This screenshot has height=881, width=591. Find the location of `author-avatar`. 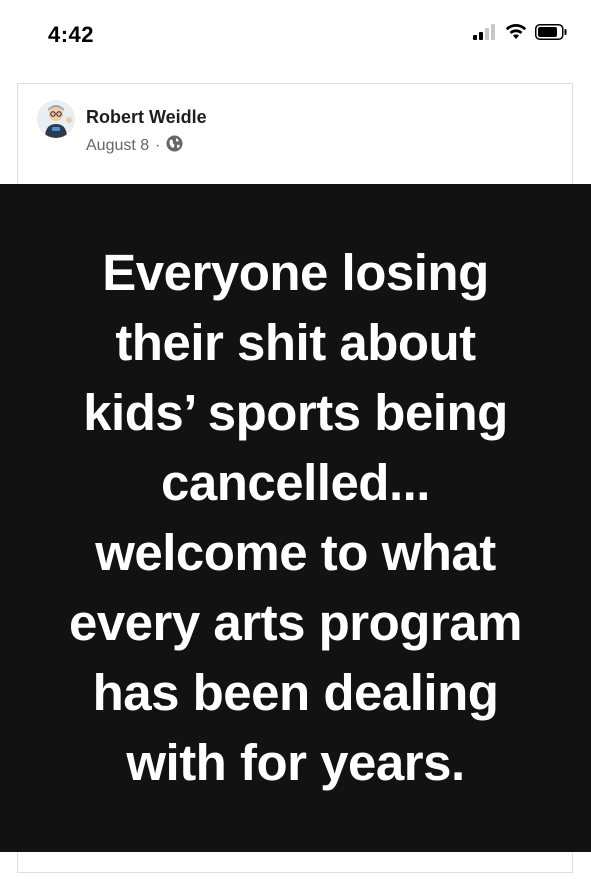

author-avatar is located at coordinates (56, 119).